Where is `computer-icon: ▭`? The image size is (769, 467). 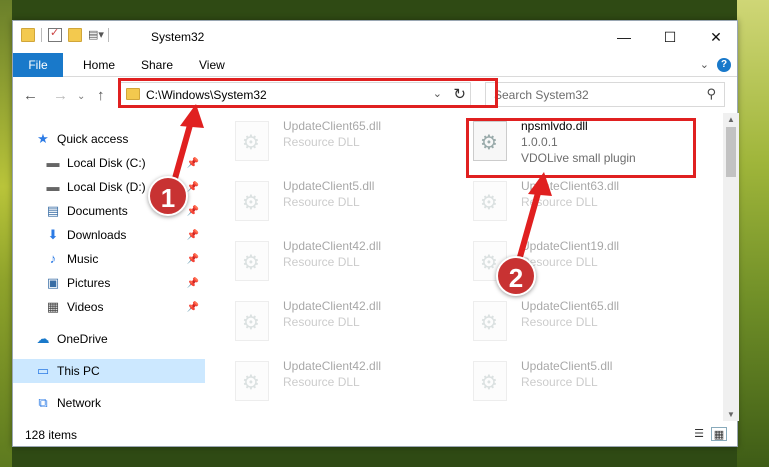 computer-icon: ▭ is located at coordinates (43, 370).